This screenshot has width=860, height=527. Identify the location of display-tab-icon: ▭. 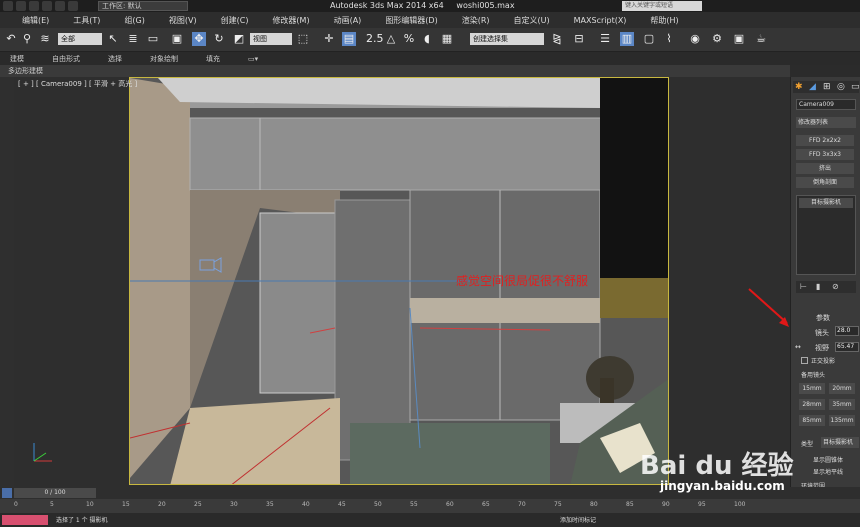
(855, 87).